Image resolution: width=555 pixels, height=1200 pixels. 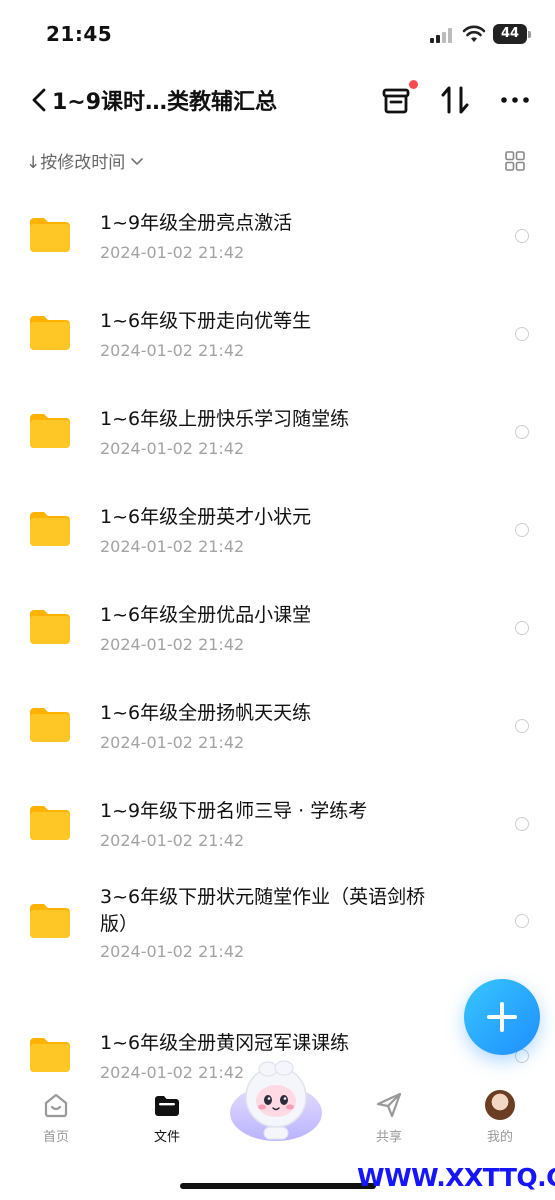 I want to click on battery-indicator: 44, so click(x=510, y=34).